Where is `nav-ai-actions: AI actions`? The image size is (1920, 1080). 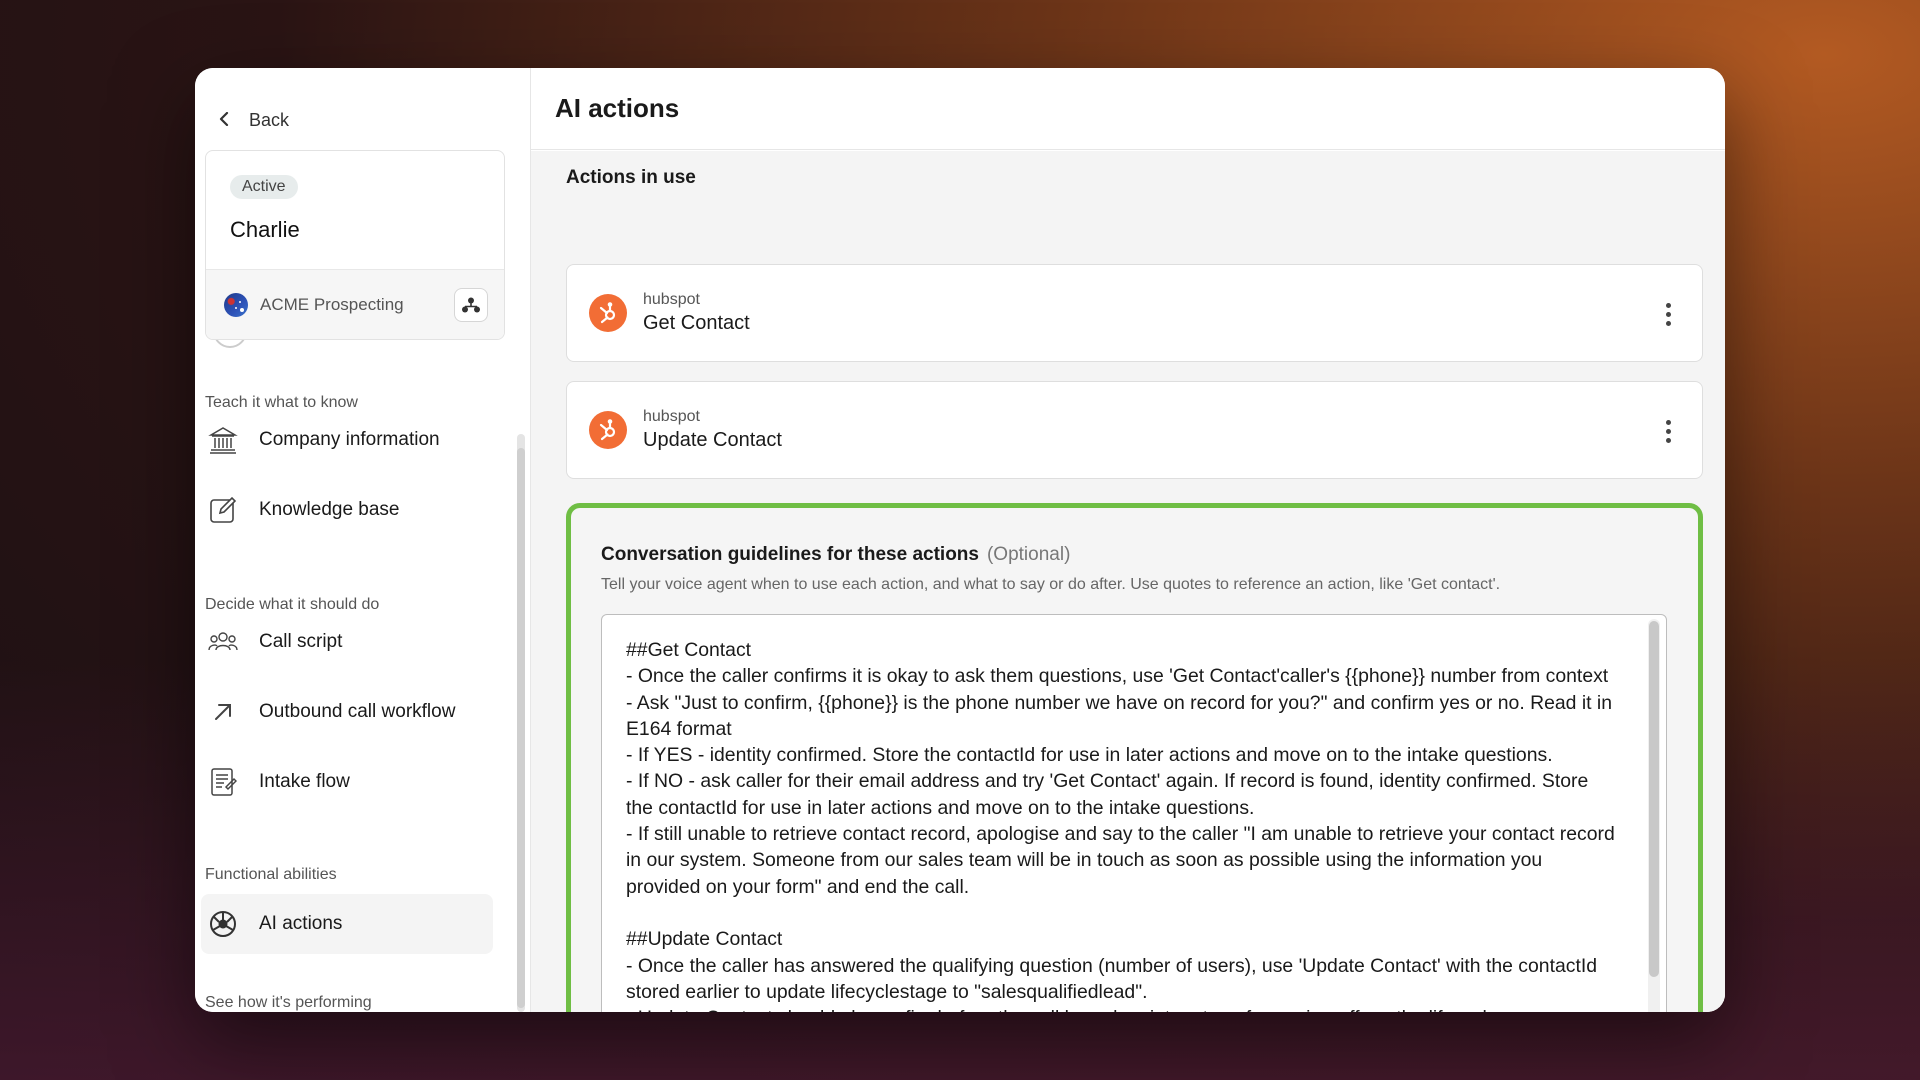 nav-ai-actions: AI actions is located at coordinates (347, 924).